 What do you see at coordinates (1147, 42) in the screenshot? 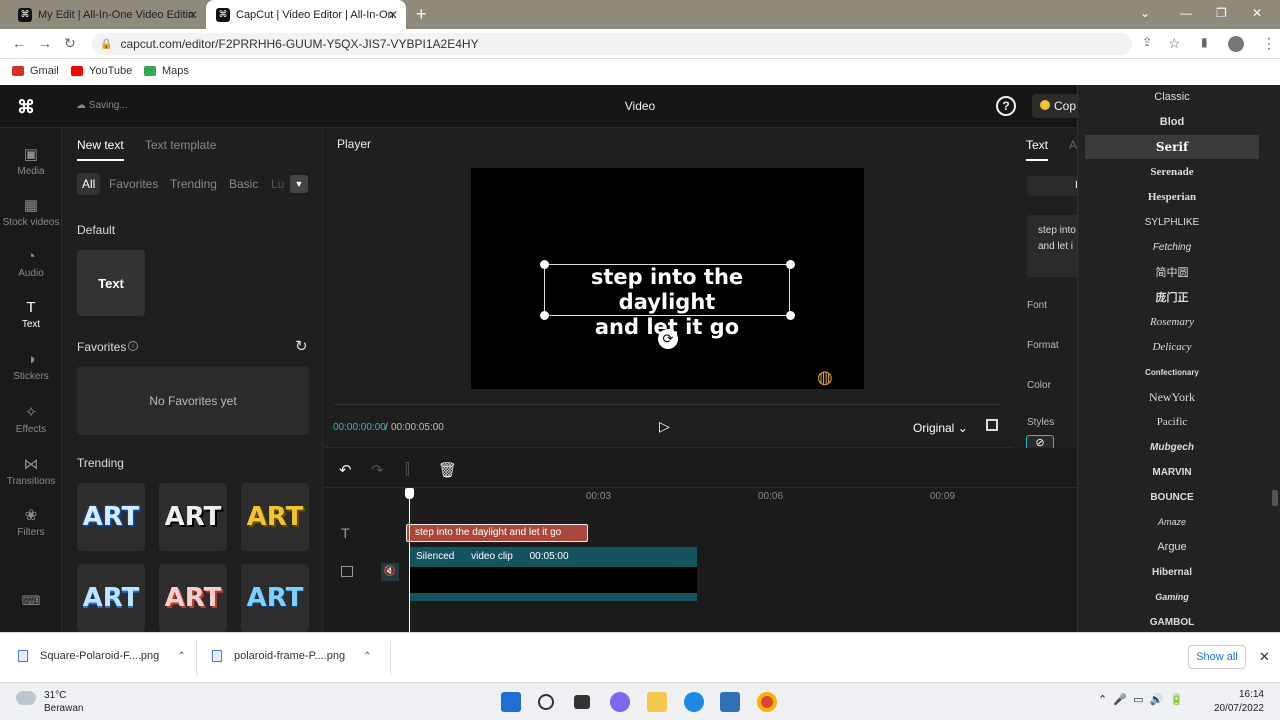
I see `share-icon: ⇪` at bounding box center [1147, 42].